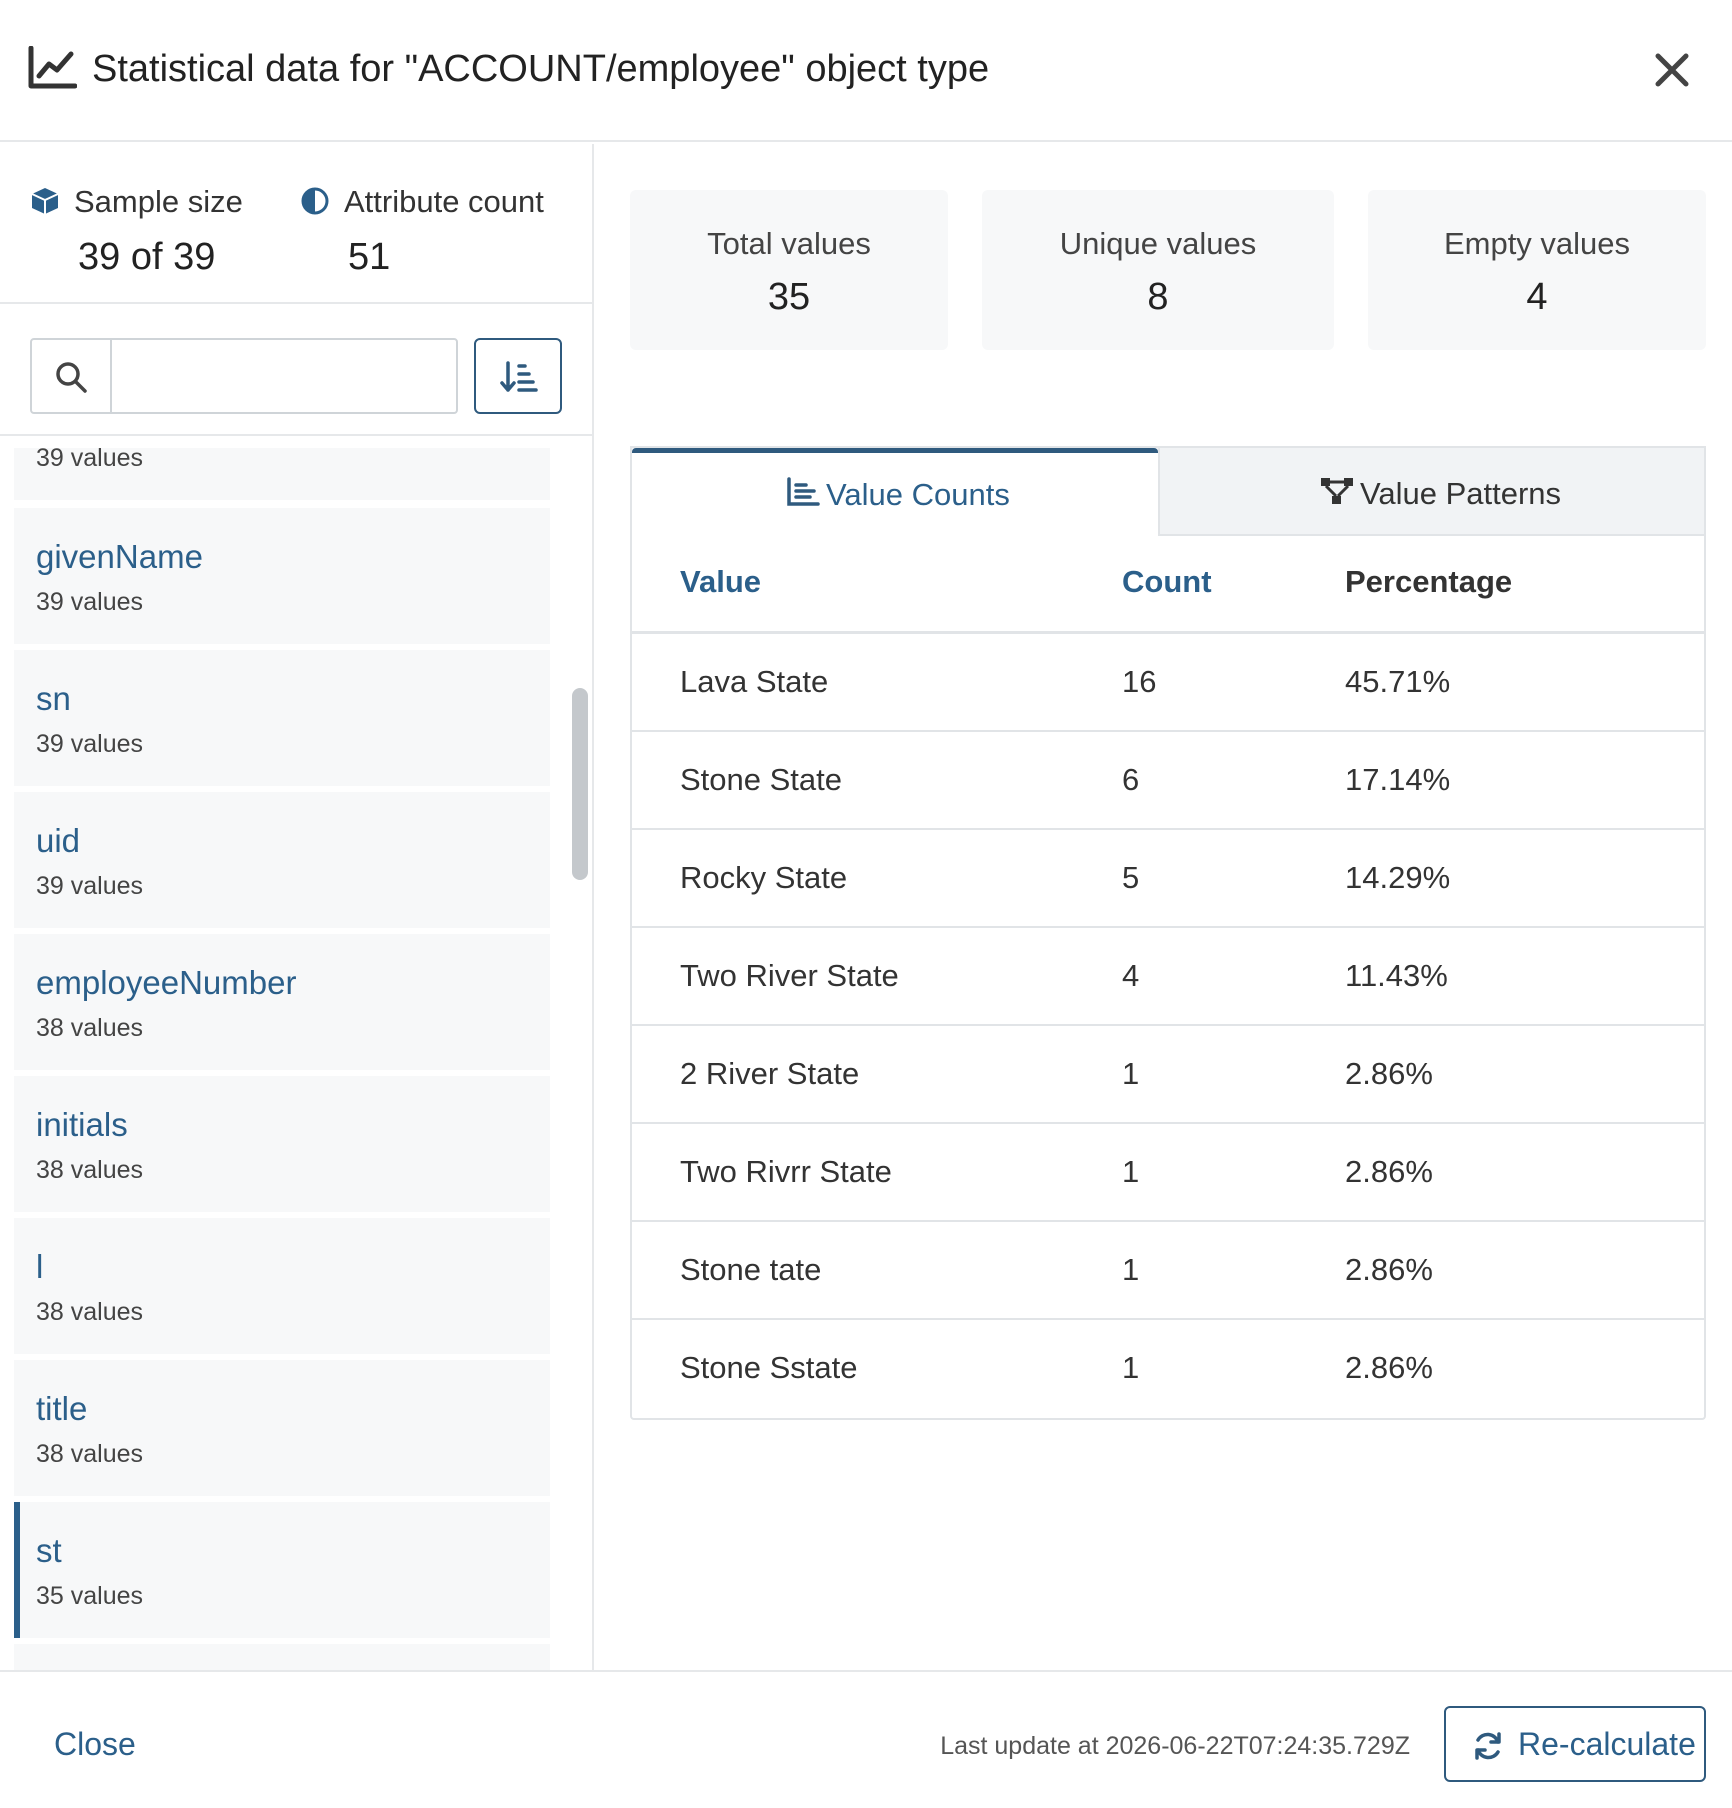 The height and width of the screenshot is (1808, 1732). I want to click on column-header-count: Count, so click(1167, 582).